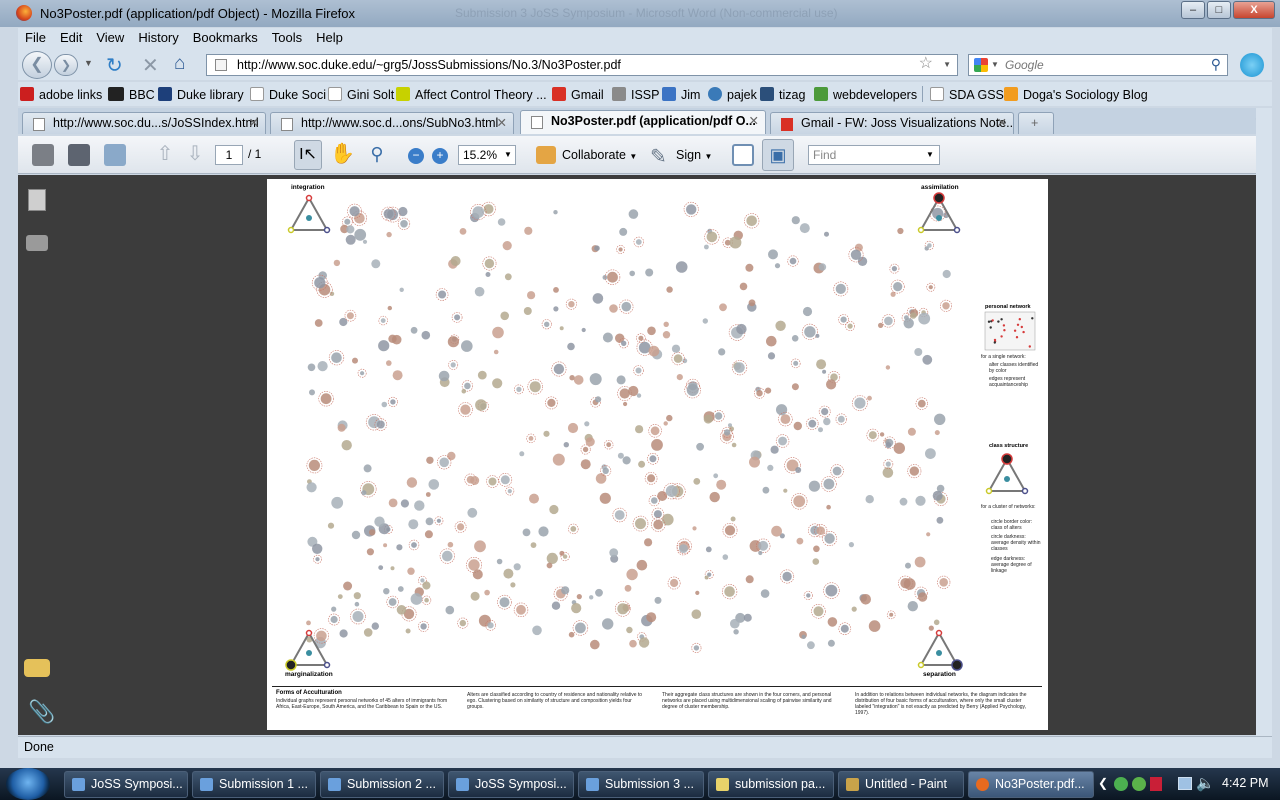  Describe the element at coordinates (1076, 94) in the screenshot. I see `bookmark-item: Doga's Sociology Blog` at that location.